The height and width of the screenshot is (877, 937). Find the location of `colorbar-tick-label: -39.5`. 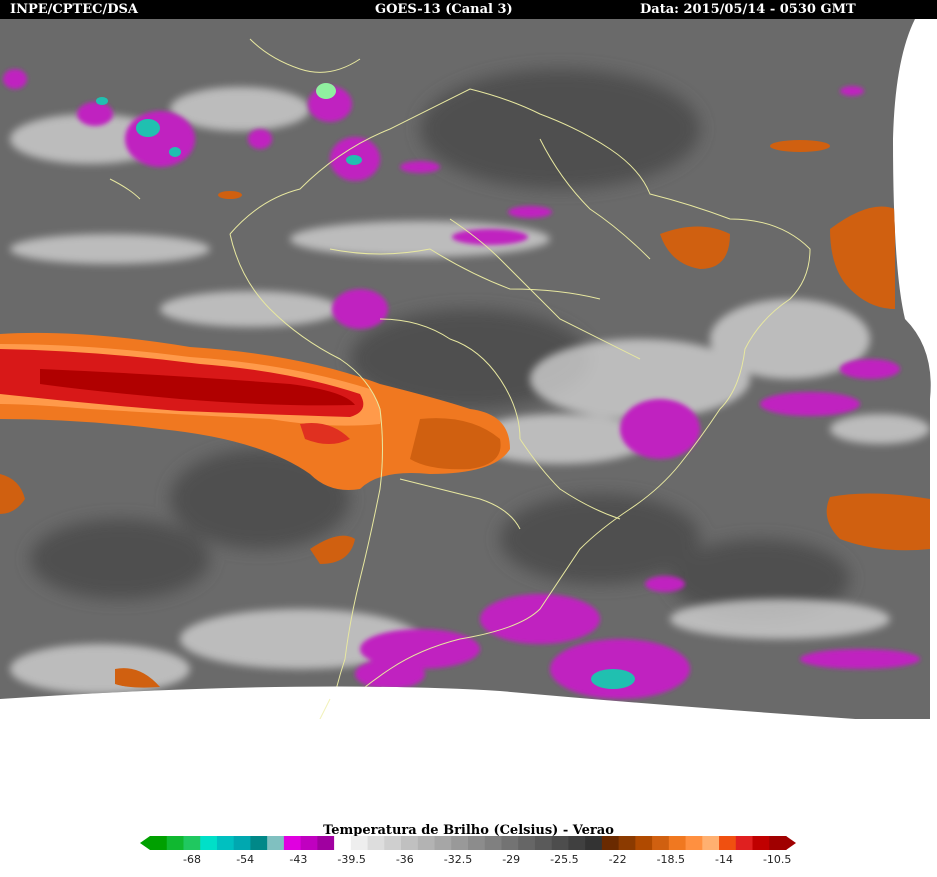

colorbar-tick-label: -39.5 is located at coordinates (351, 859).